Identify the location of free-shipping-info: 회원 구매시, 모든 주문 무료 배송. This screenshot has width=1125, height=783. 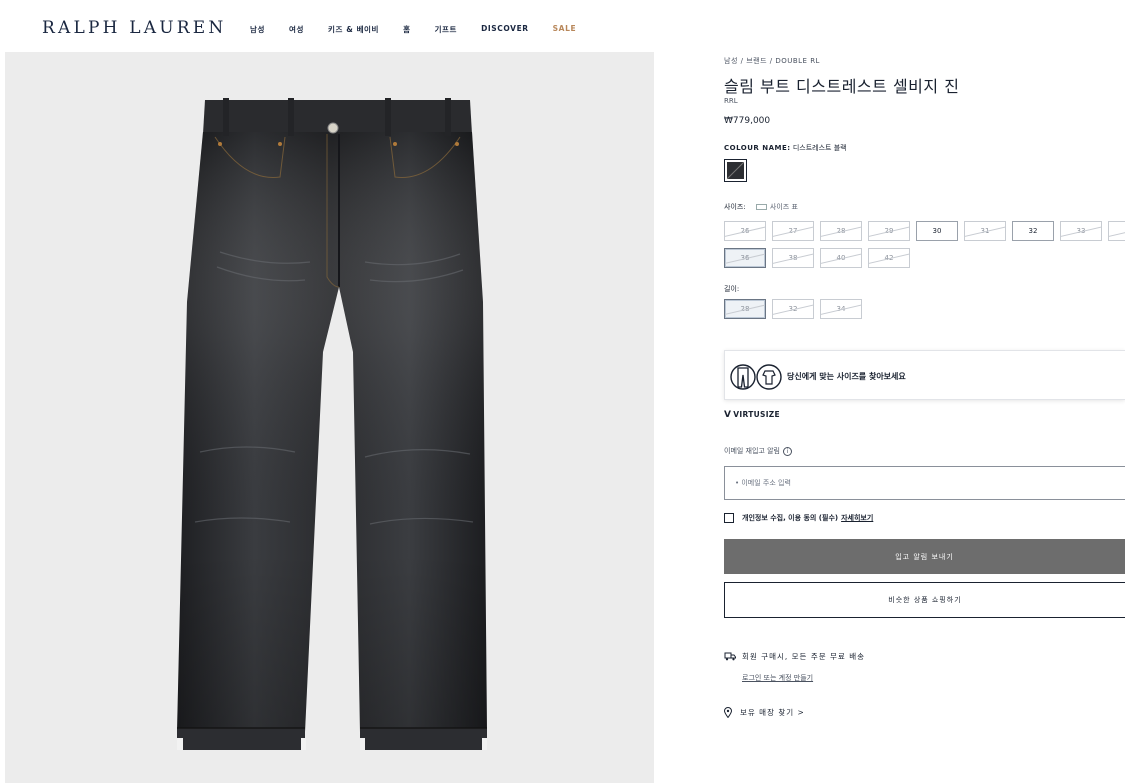
(794, 656).